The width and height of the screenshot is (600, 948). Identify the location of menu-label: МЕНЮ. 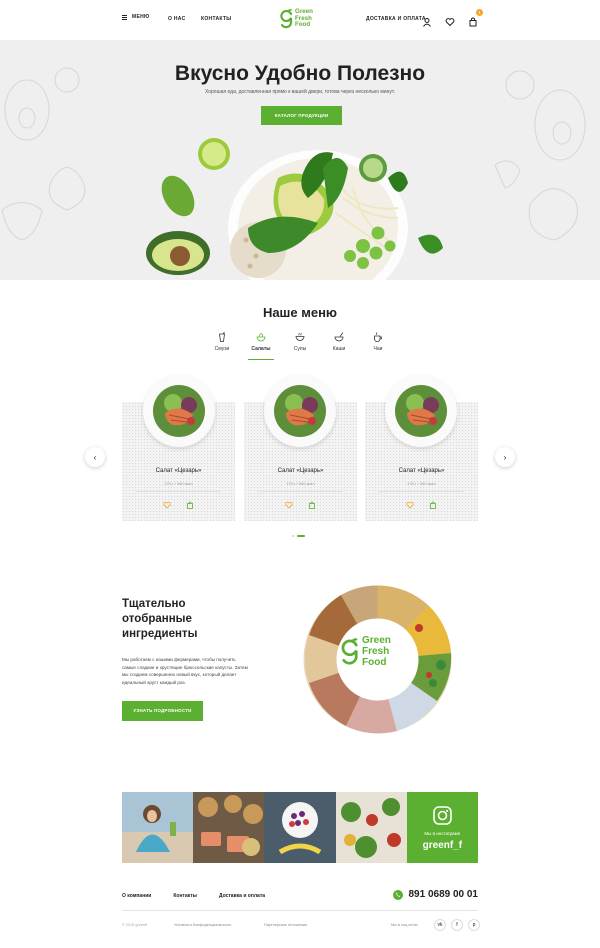
(141, 17).